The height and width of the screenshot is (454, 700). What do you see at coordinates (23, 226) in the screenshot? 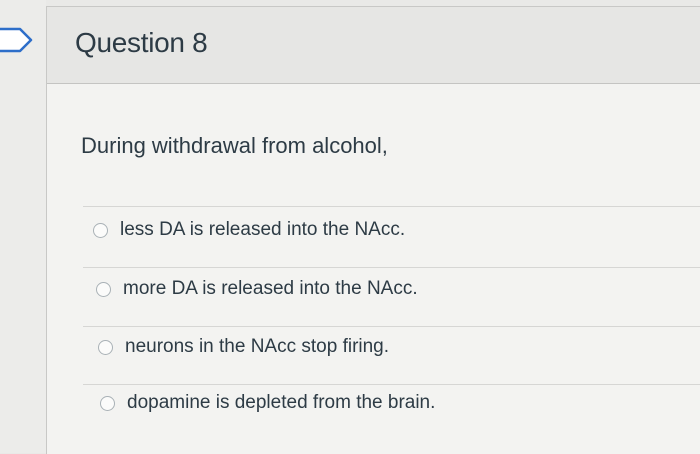
I see `left-gutter` at bounding box center [23, 226].